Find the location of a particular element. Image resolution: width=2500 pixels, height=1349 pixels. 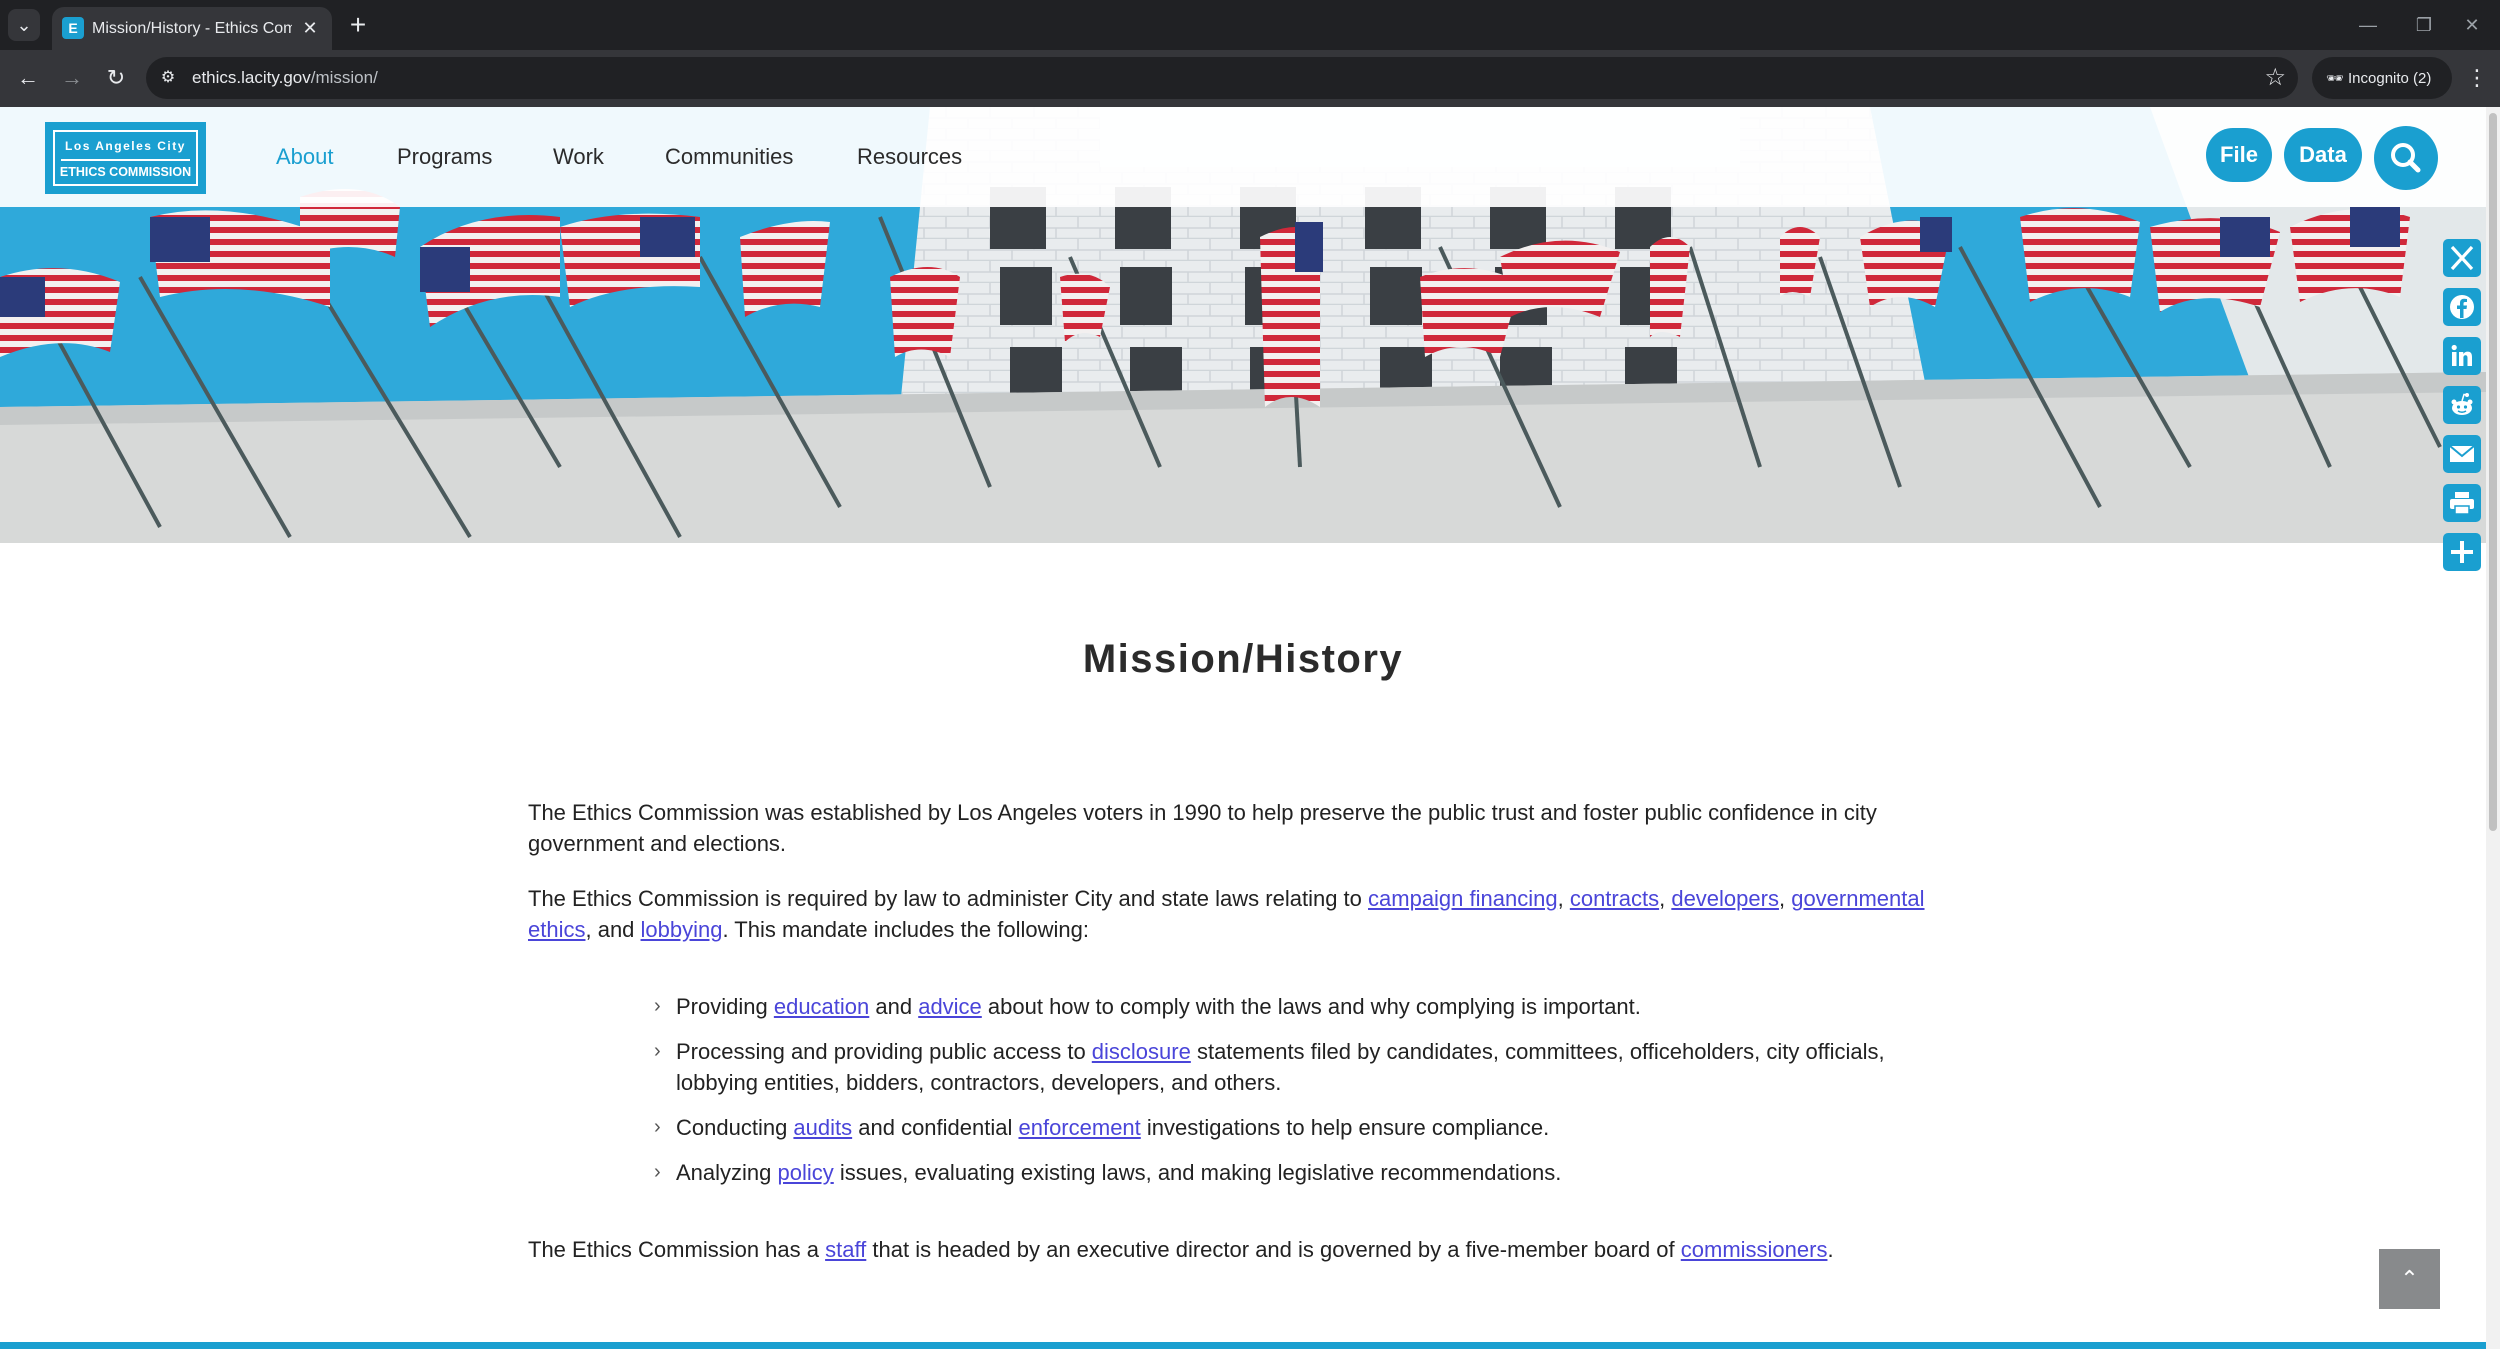

share-plus-icon is located at coordinates (2462, 552).